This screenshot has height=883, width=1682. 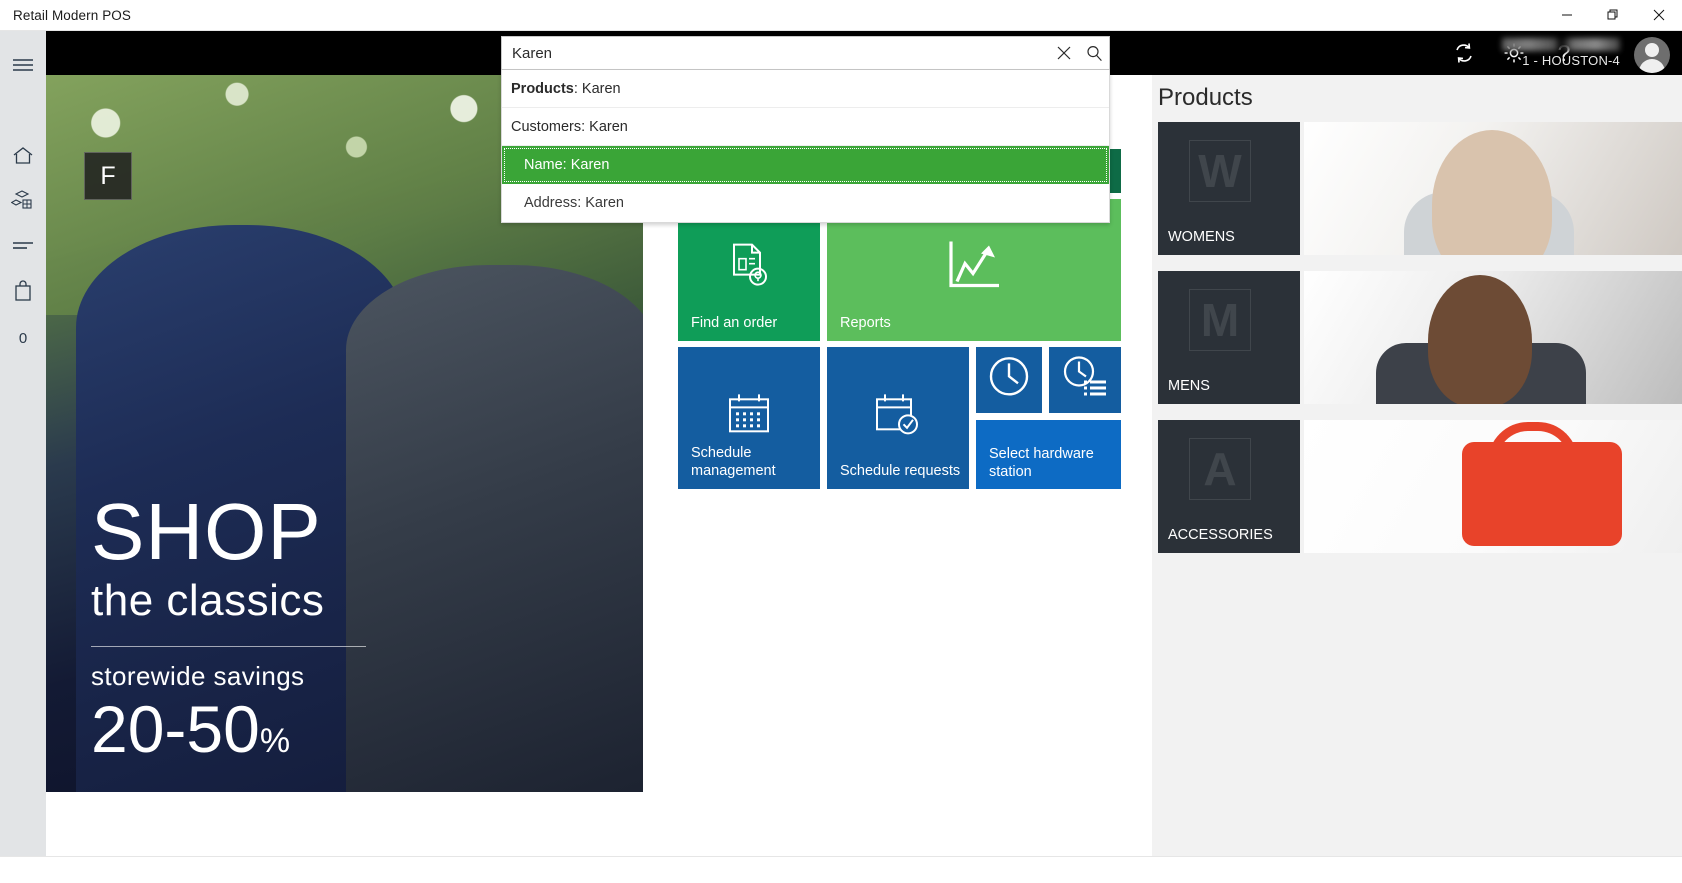 What do you see at coordinates (841, 15) in the screenshot?
I see `window-title-bar: Retail Modern POS` at bounding box center [841, 15].